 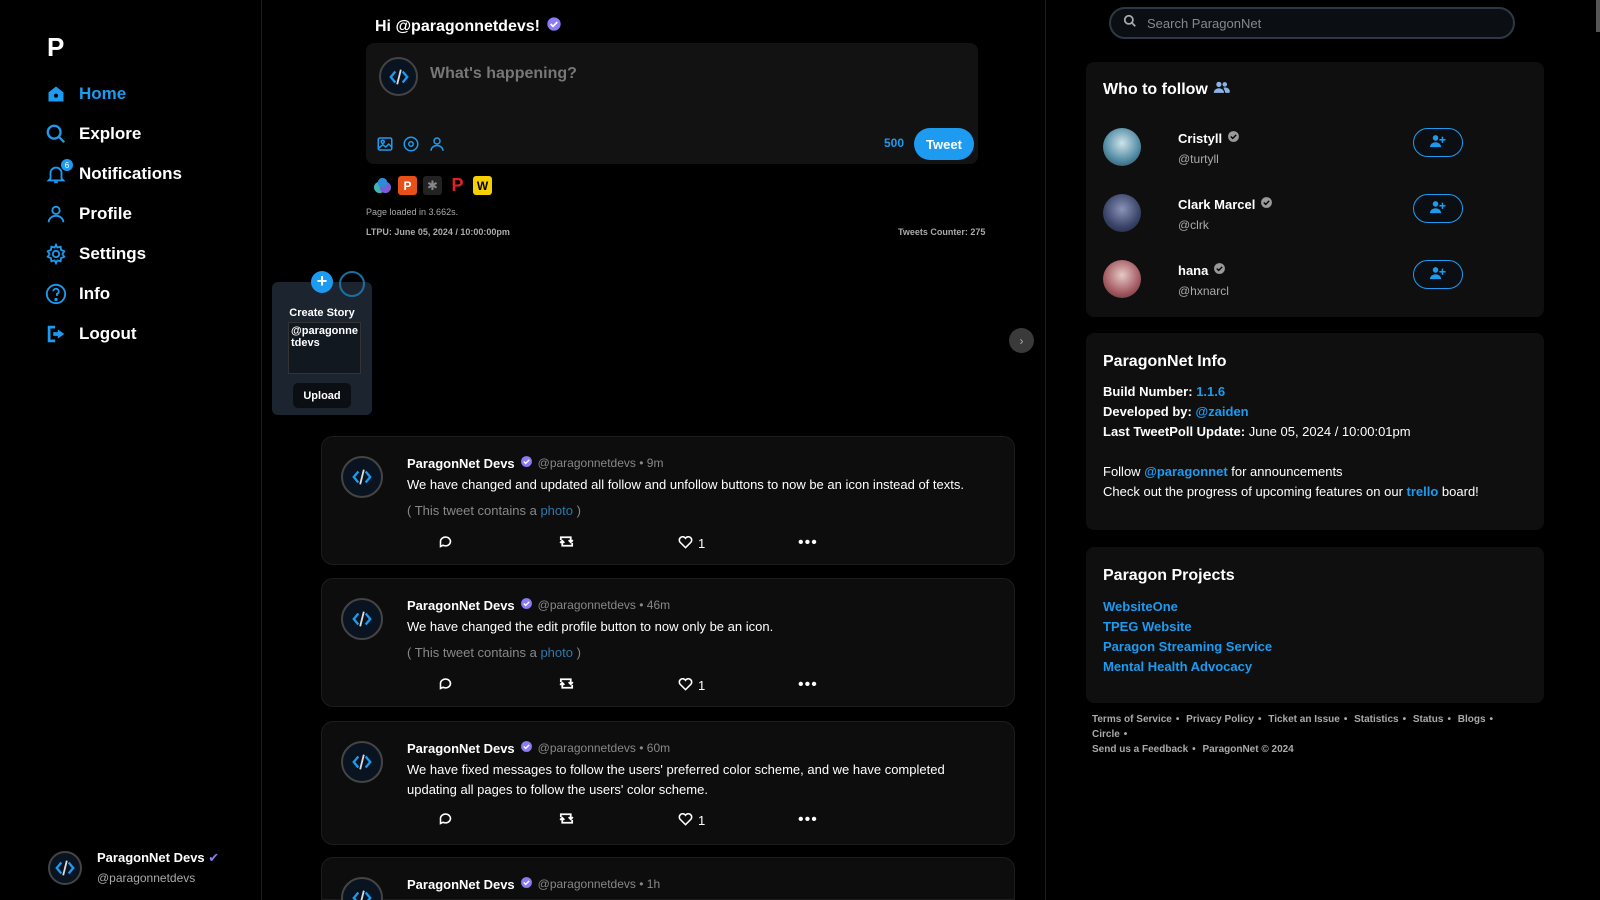 I want to click on story-ring, so click(x=352, y=284).